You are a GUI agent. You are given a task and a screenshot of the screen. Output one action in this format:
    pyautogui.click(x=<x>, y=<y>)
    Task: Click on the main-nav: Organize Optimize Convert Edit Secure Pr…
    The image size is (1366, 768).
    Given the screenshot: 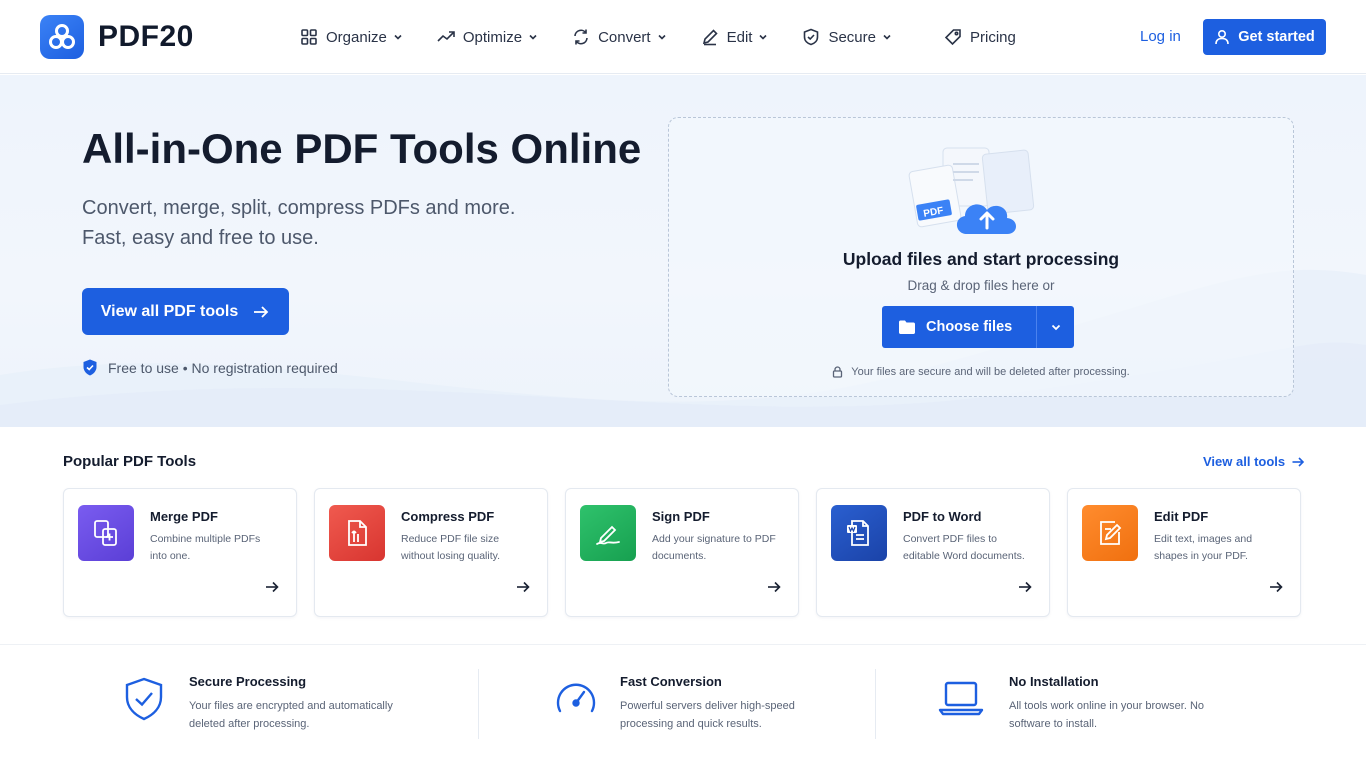 What is the action you would take?
    pyautogui.click(x=675, y=37)
    